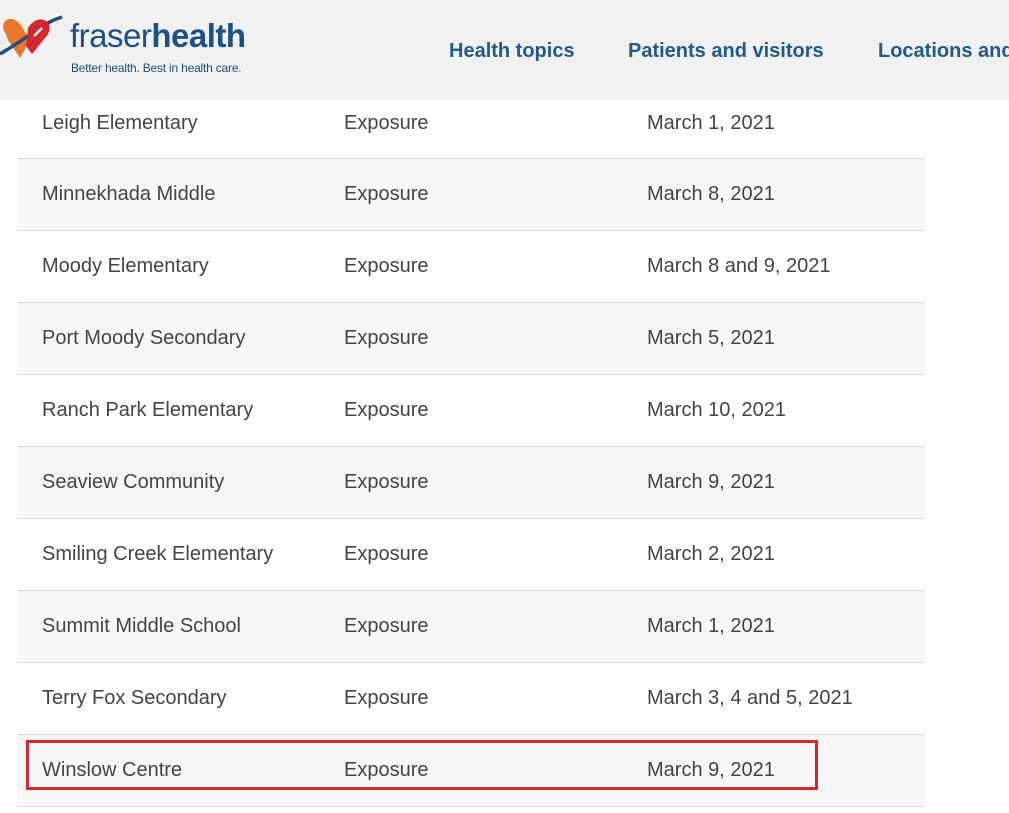 The height and width of the screenshot is (813, 1009). What do you see at coordinates (471, 483) in the screenshot?
I see `table-row: Seaview Community Exposure March 9, 2021` at bounding box center [471, 483].